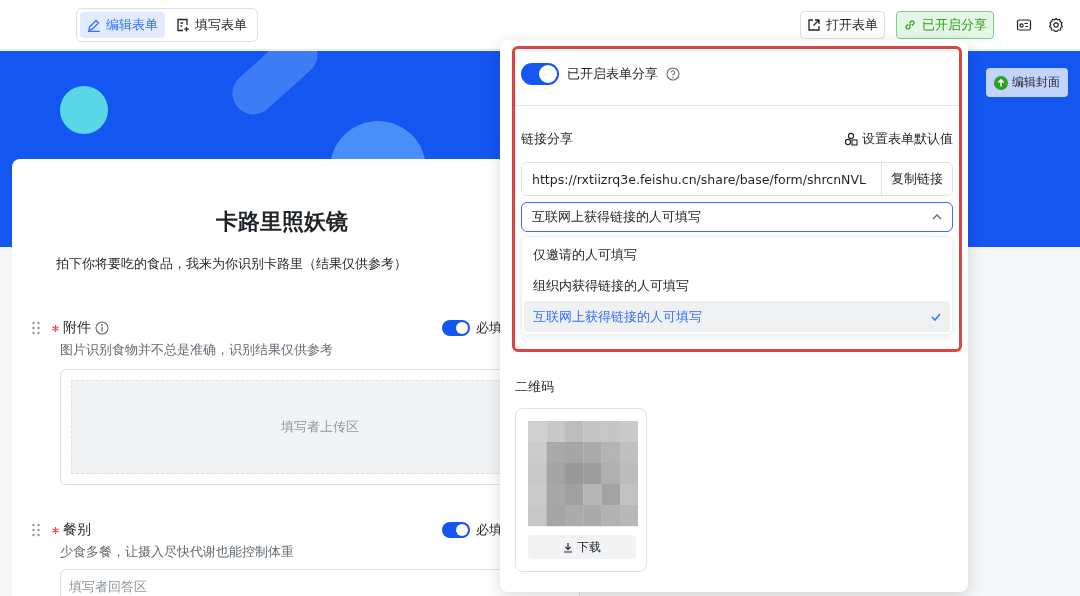 The image size is (1080, 596). What do you see at coordinates (1056, 24) in the screenshot?
I see `settings-icon` at bounding box center [1056, 24].